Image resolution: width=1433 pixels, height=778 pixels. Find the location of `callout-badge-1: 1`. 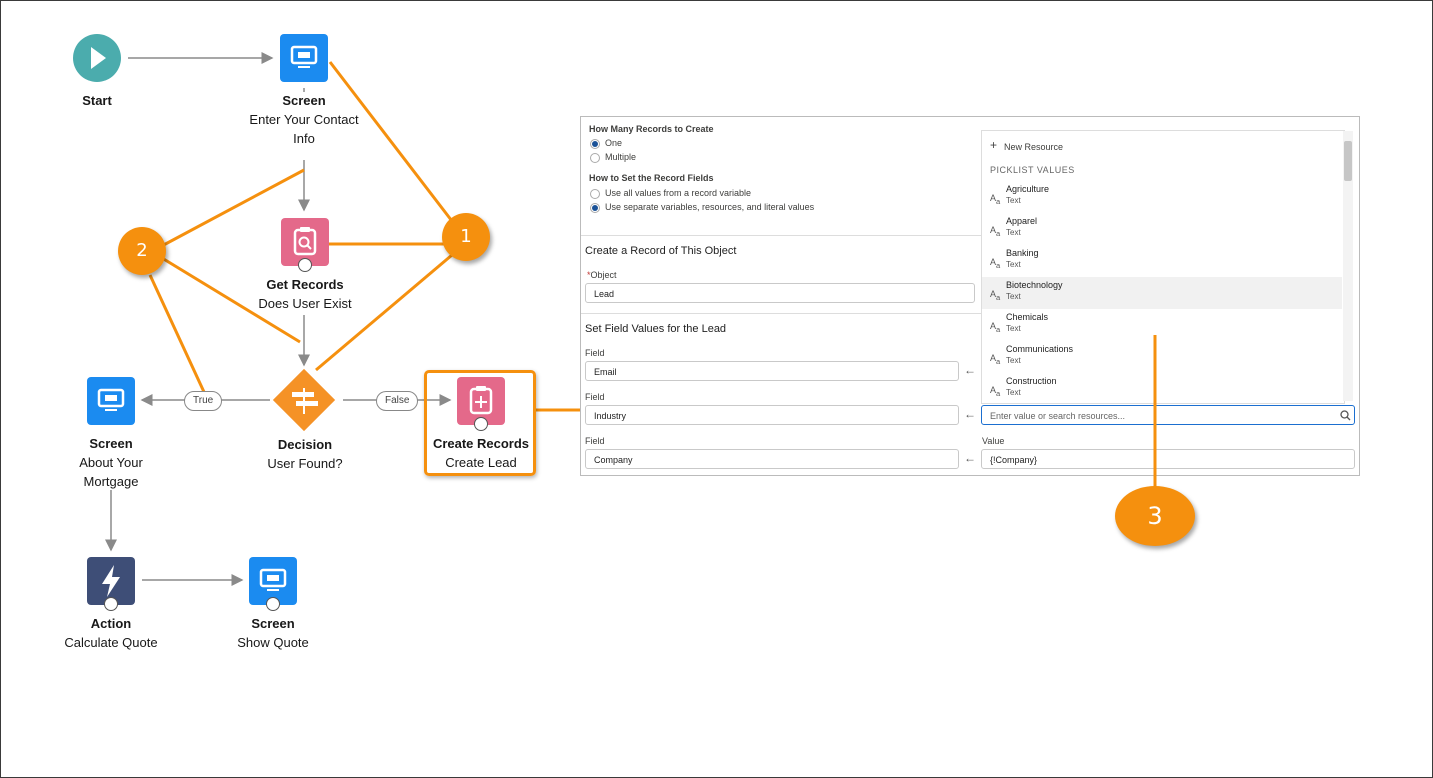

callout-badge-1: 1 is located at coordinates (466, 237).